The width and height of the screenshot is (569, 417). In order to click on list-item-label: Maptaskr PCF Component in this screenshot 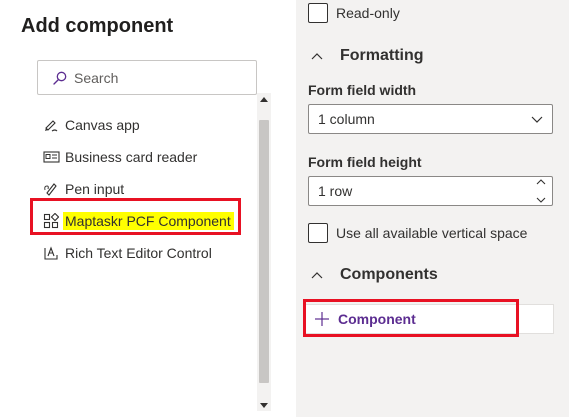, I will do `click(148, 221)`.